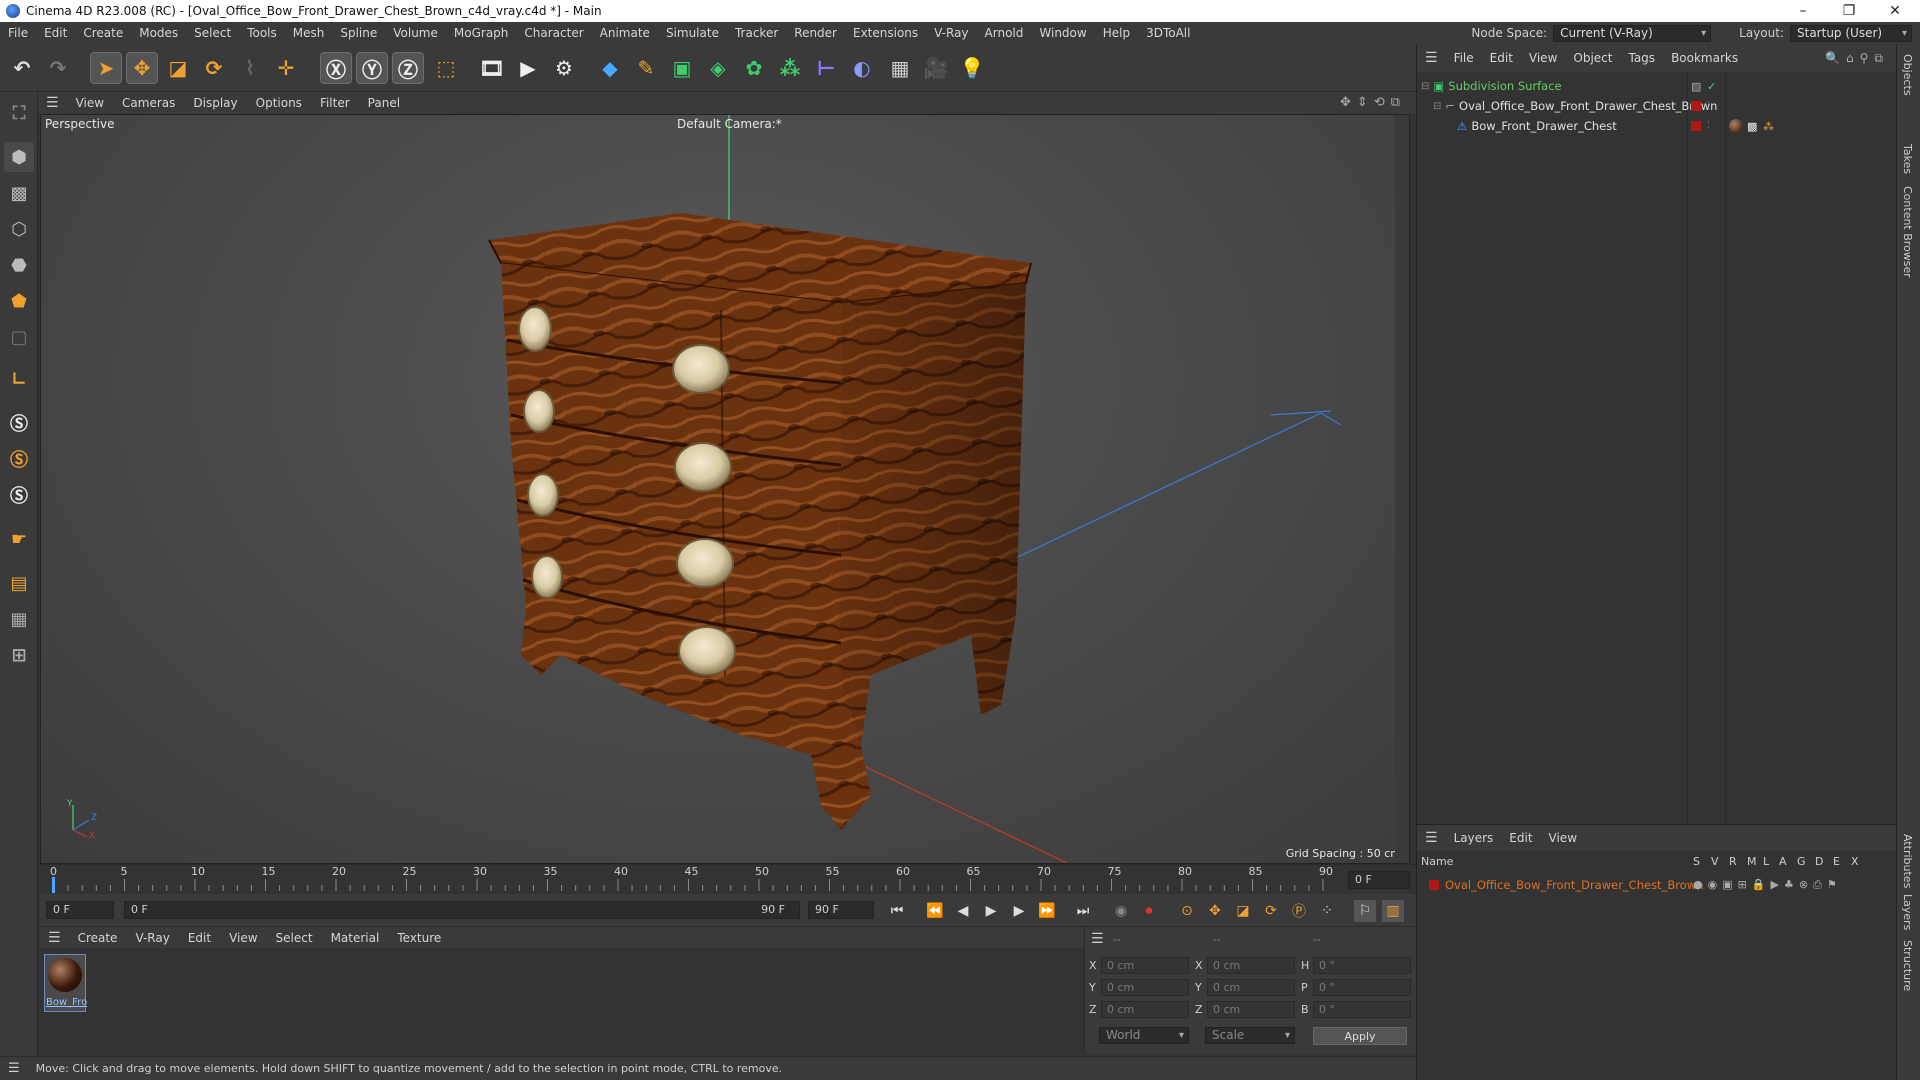 The height and width of the screenshot is (1080, 1920). What do you see at coordinates (19, 157) in the screenshot?
I see `model-mode-icon: ⬢` at bounding box center [19, 157].